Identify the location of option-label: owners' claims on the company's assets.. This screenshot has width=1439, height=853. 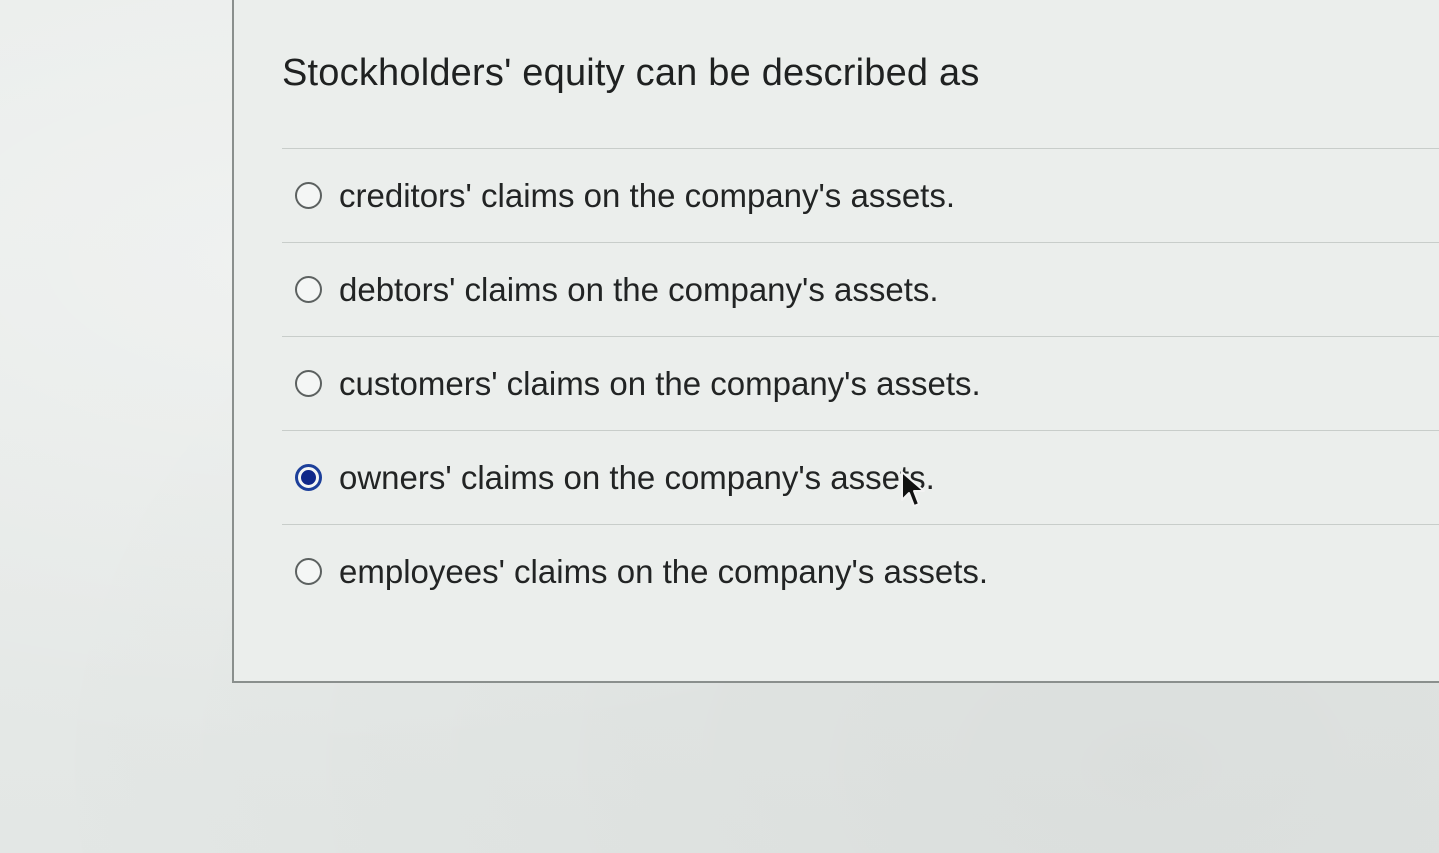
(637, 477).